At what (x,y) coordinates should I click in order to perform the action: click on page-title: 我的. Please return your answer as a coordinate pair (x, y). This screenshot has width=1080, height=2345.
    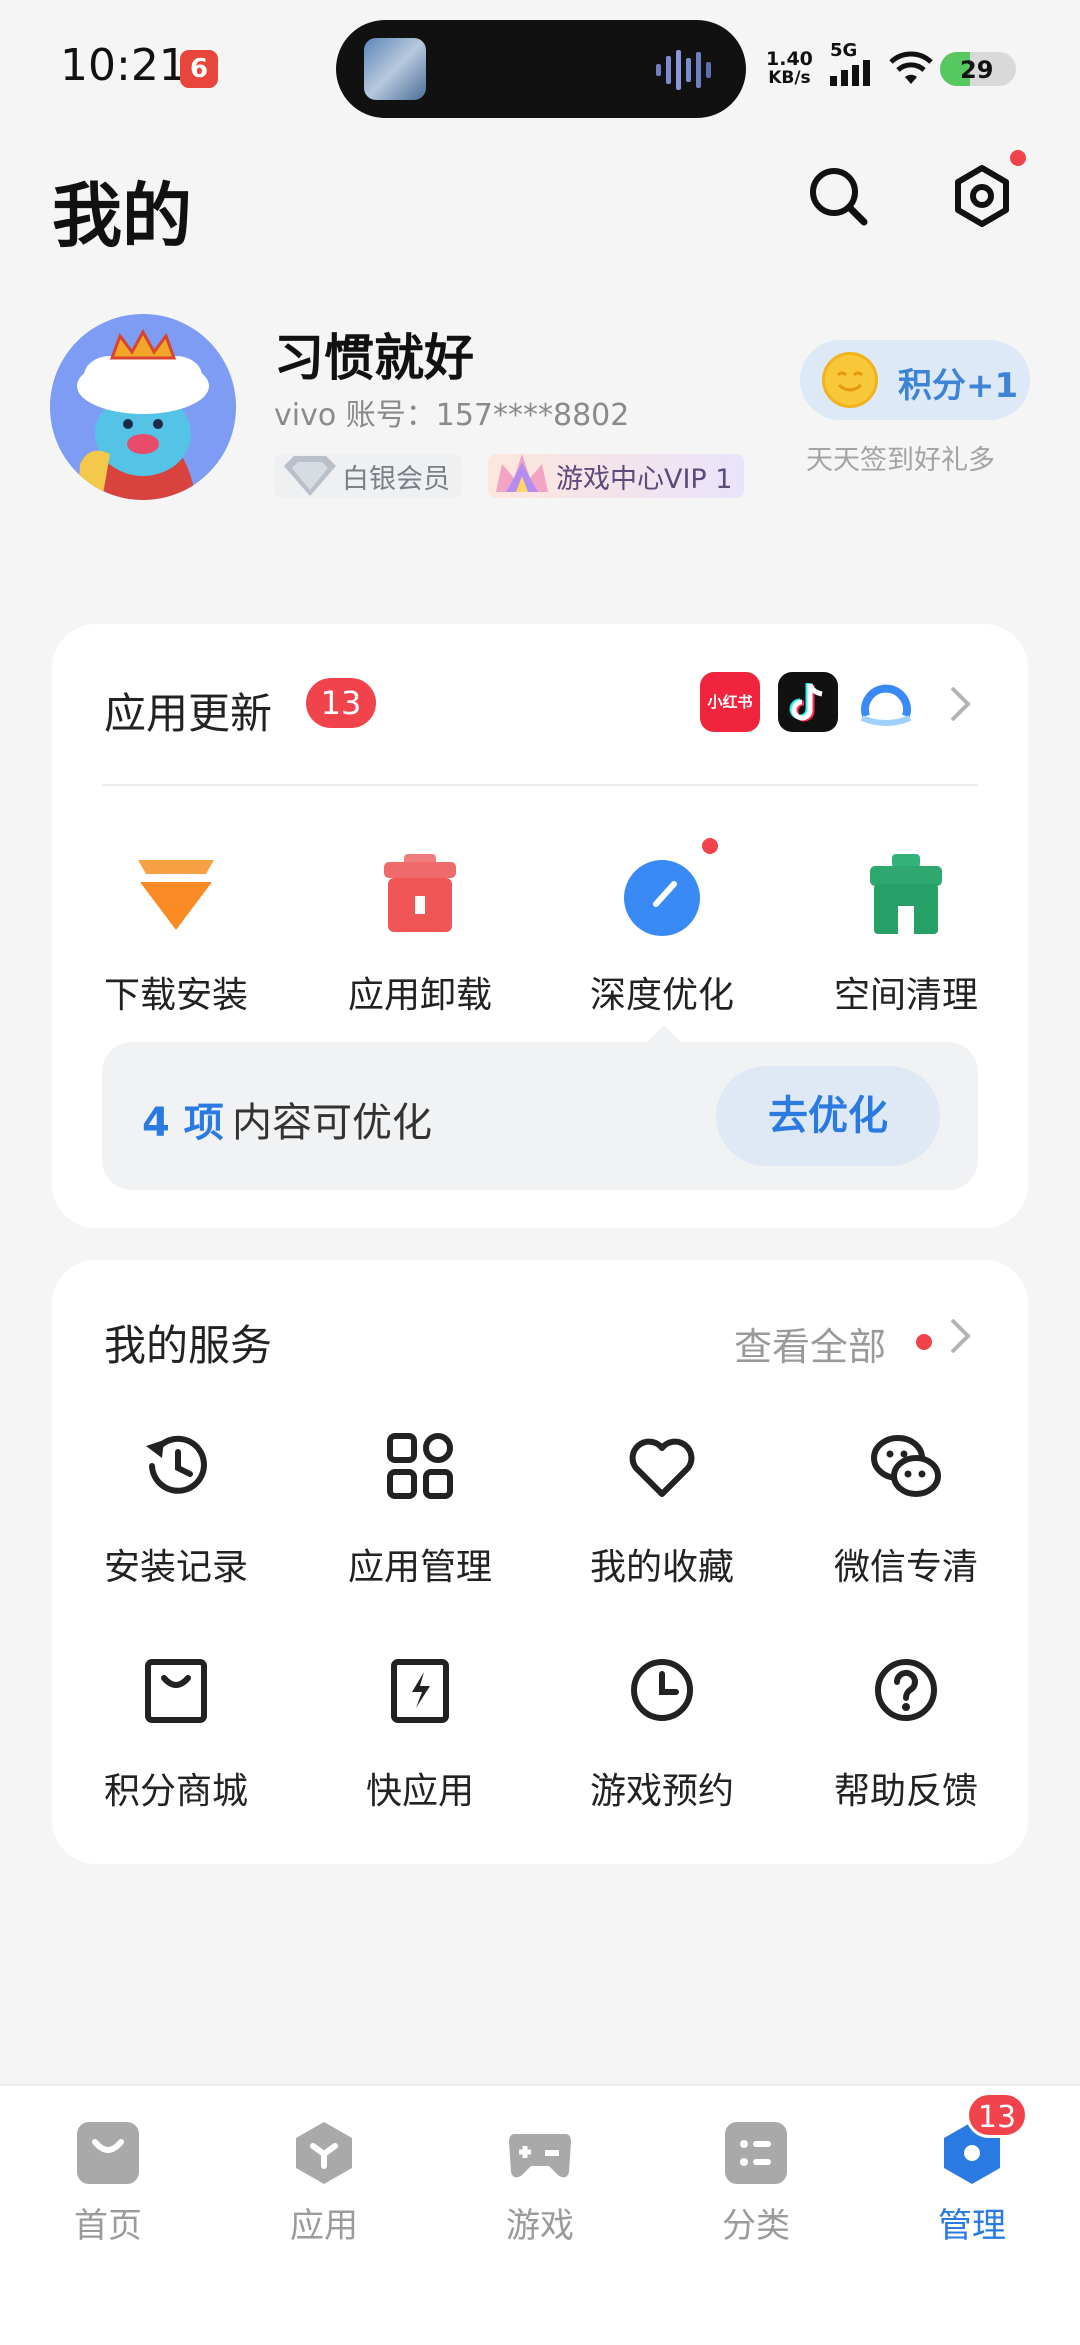
    Looking at the image, I should click on (122, 216).